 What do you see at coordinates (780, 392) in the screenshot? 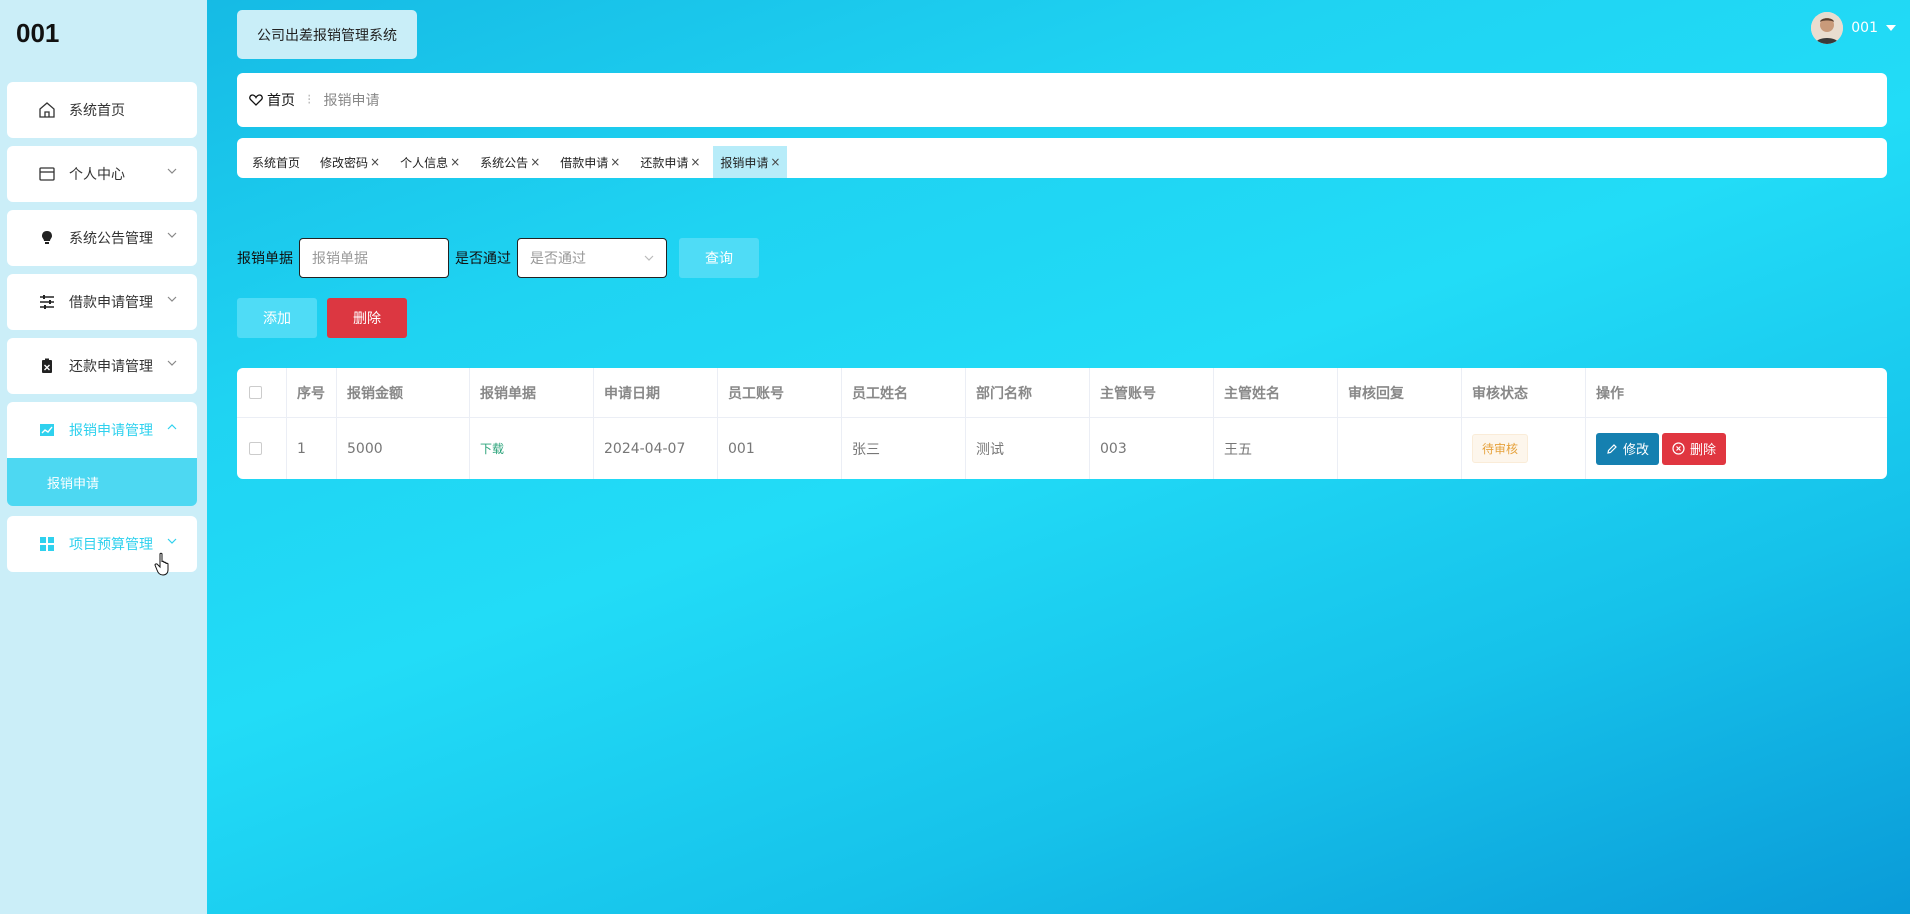
I see `table-header: 员工账号` at bounding box center [780, 392].